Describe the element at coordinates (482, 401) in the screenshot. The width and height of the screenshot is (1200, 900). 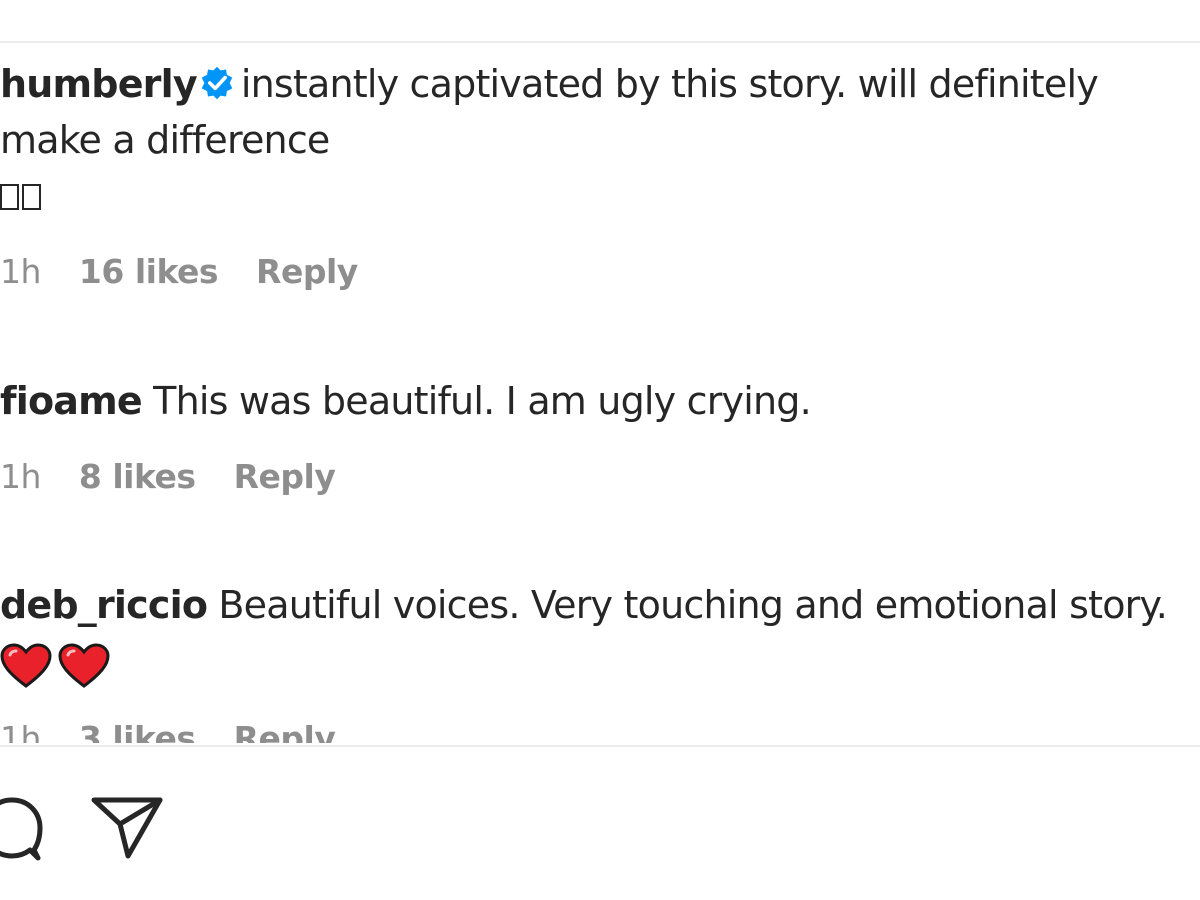
I see `comment-body: This was beautiful. I am ugly crying.` at that location.